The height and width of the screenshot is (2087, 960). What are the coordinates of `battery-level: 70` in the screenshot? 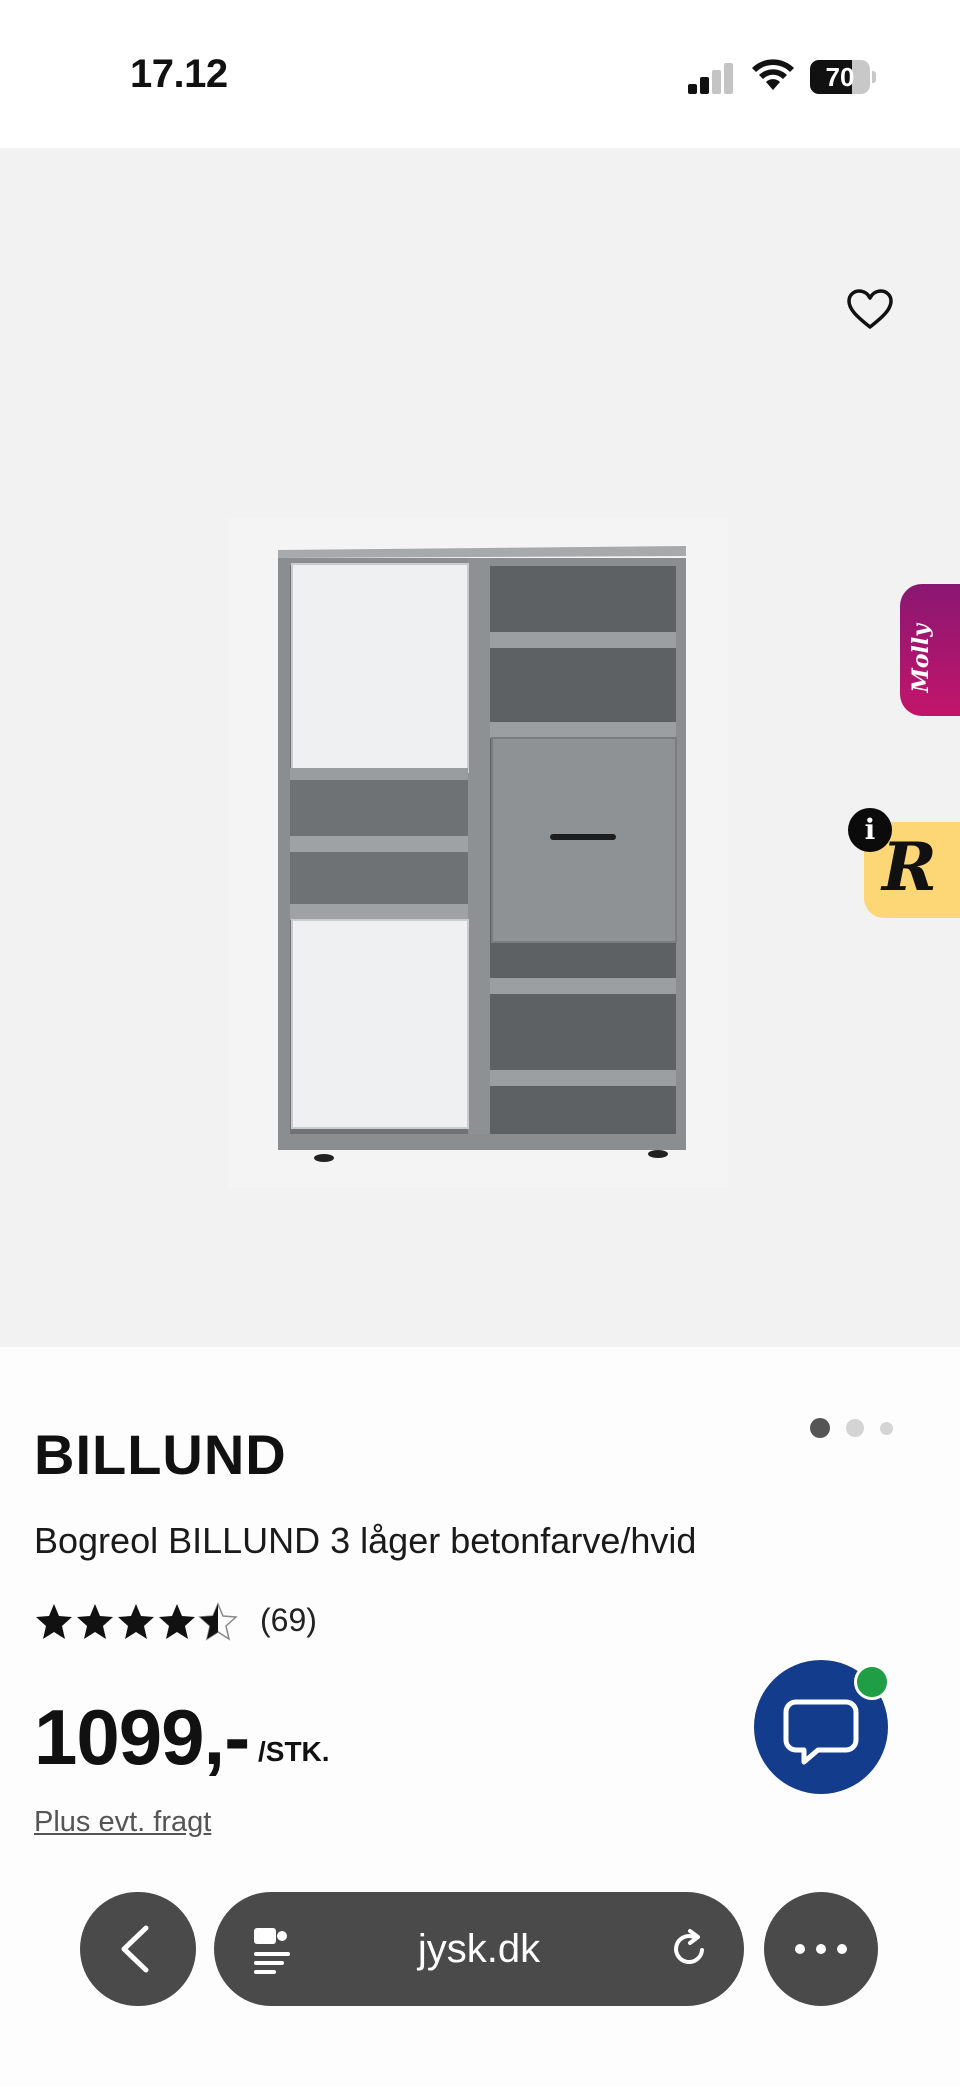 It's located at (840, 77).